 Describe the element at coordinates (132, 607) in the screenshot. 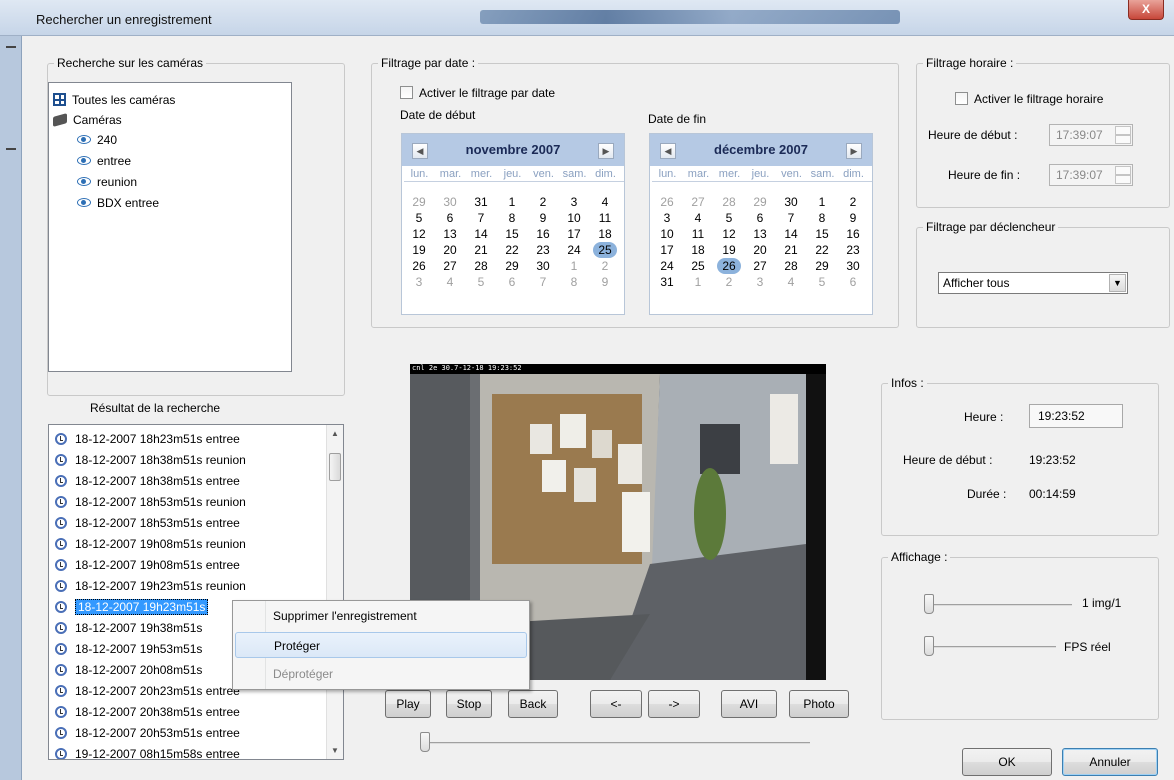

I see `result-item: 18-12-2007 19h23m51s` at that location.